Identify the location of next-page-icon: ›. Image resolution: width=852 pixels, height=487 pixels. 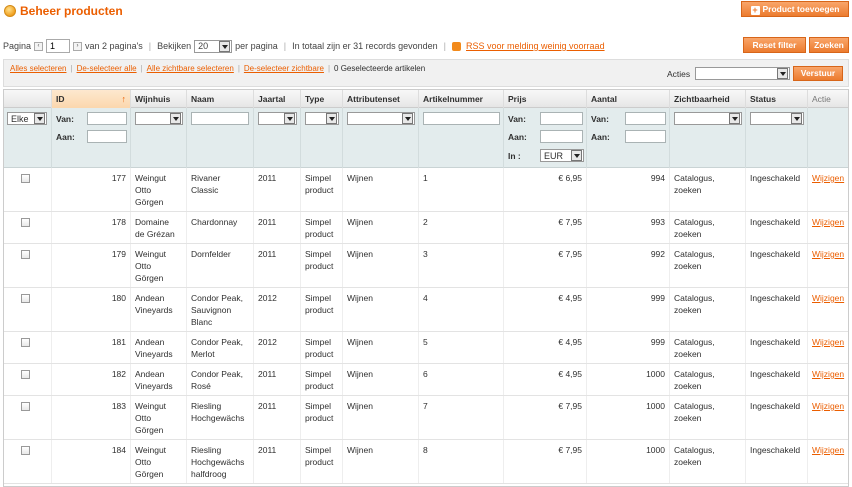
(78, 46).